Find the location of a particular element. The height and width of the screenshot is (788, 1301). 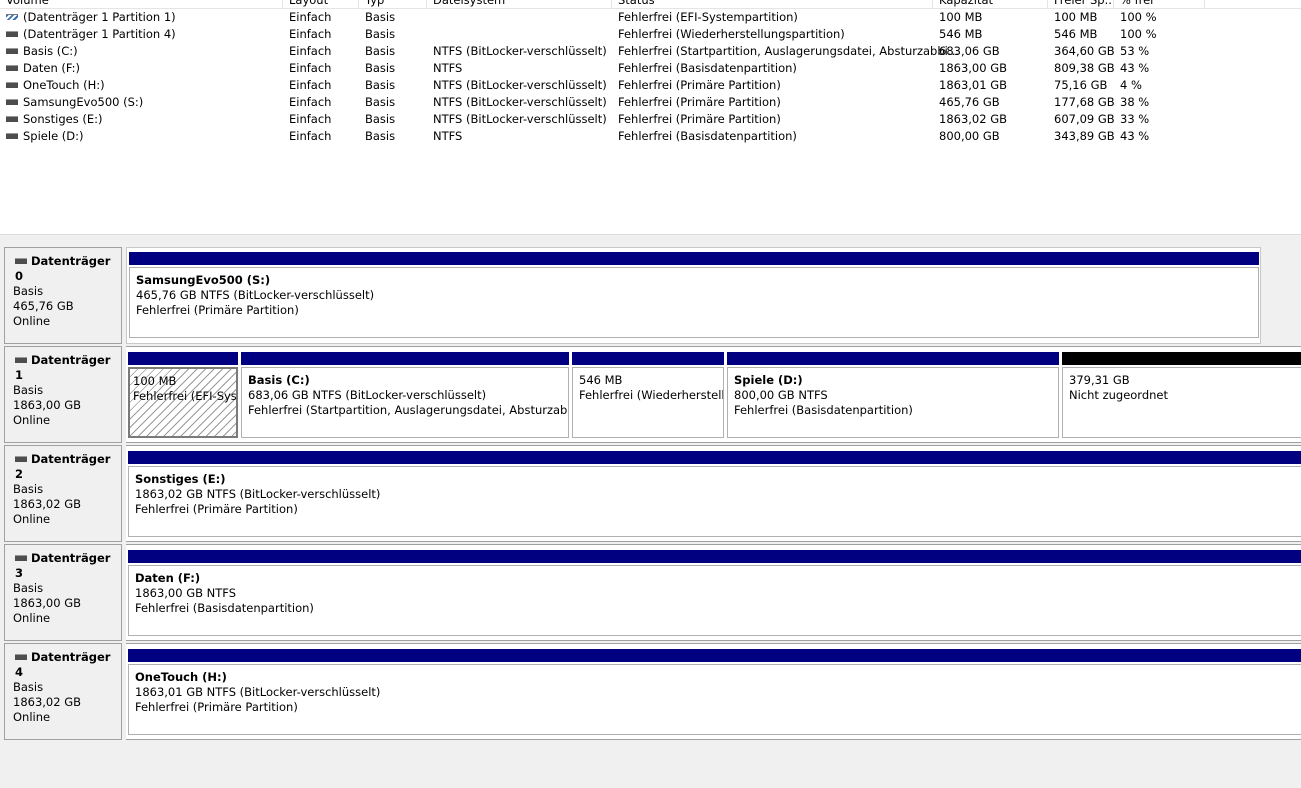

volume-name: Daten (F:) is located at coordinates (52, 68).